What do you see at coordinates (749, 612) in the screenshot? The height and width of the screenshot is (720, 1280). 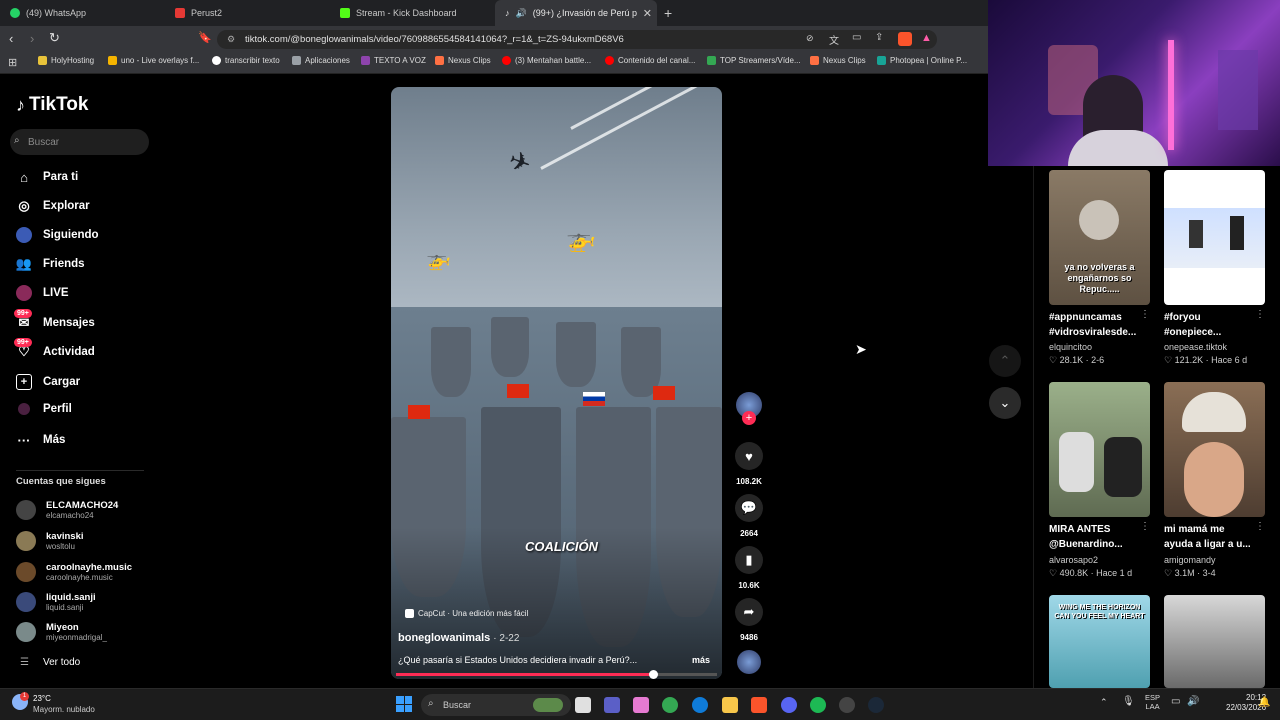 I see `share-arrow-icon: ➦` at bounding box center [749, 612].